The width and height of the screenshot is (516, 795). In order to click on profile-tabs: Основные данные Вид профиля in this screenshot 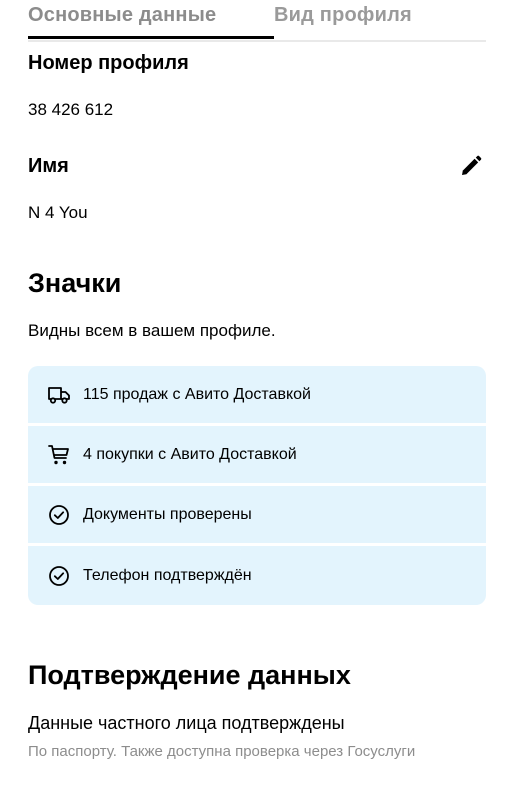, I will do `click(257, 21)`.